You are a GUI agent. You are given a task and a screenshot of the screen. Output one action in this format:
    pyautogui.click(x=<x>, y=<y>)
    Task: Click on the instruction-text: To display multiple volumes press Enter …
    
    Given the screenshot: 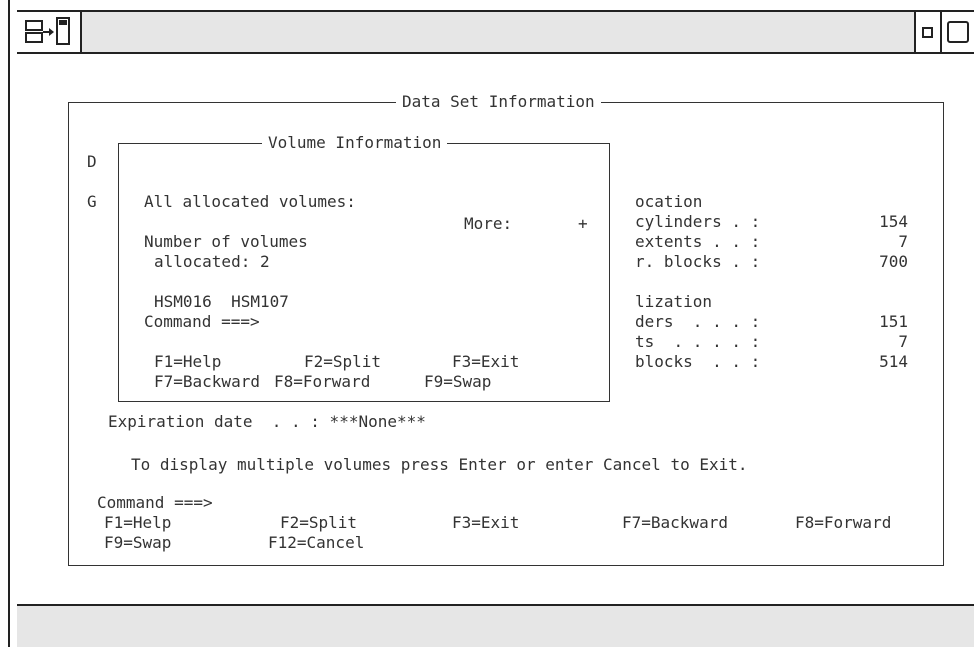 What is the action you would take?
    pyautogui.click(x=439, y=464)
    